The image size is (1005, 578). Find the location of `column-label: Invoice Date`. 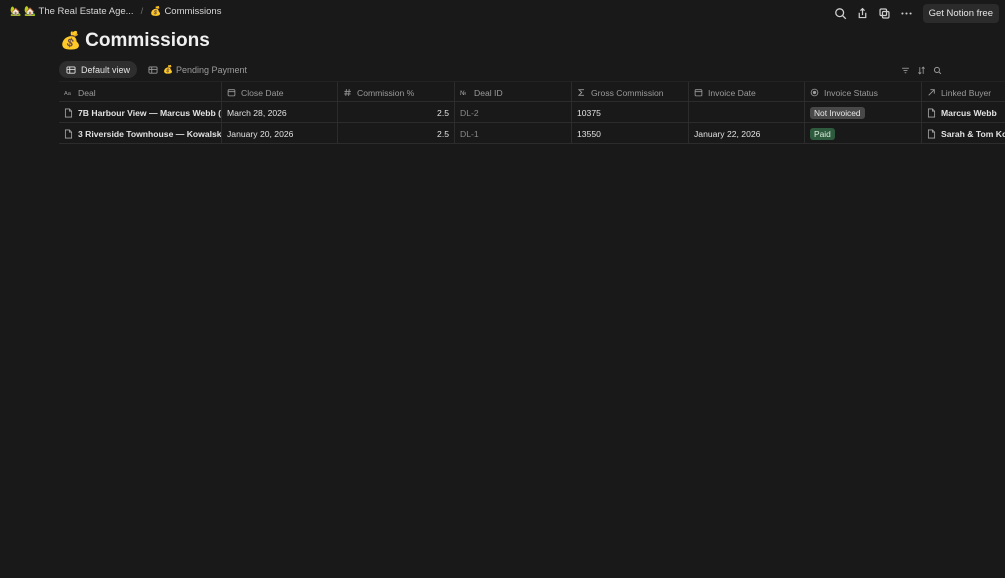

column-label: Invoice Date is located at coordinates (732, 92).